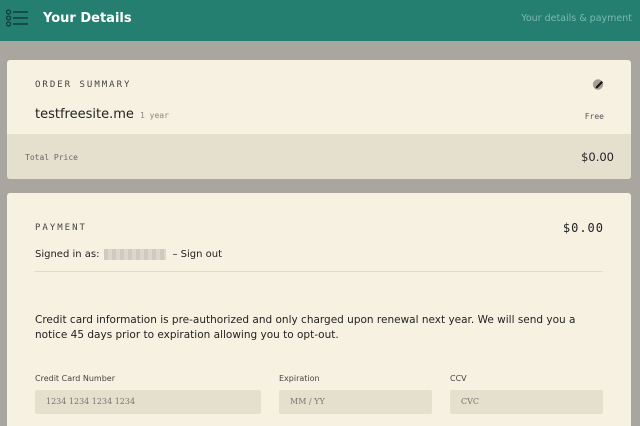 The width and height of the screenshot is (640, 426). I want to click on sign-out-link: – Sign out, so click(198, 254).